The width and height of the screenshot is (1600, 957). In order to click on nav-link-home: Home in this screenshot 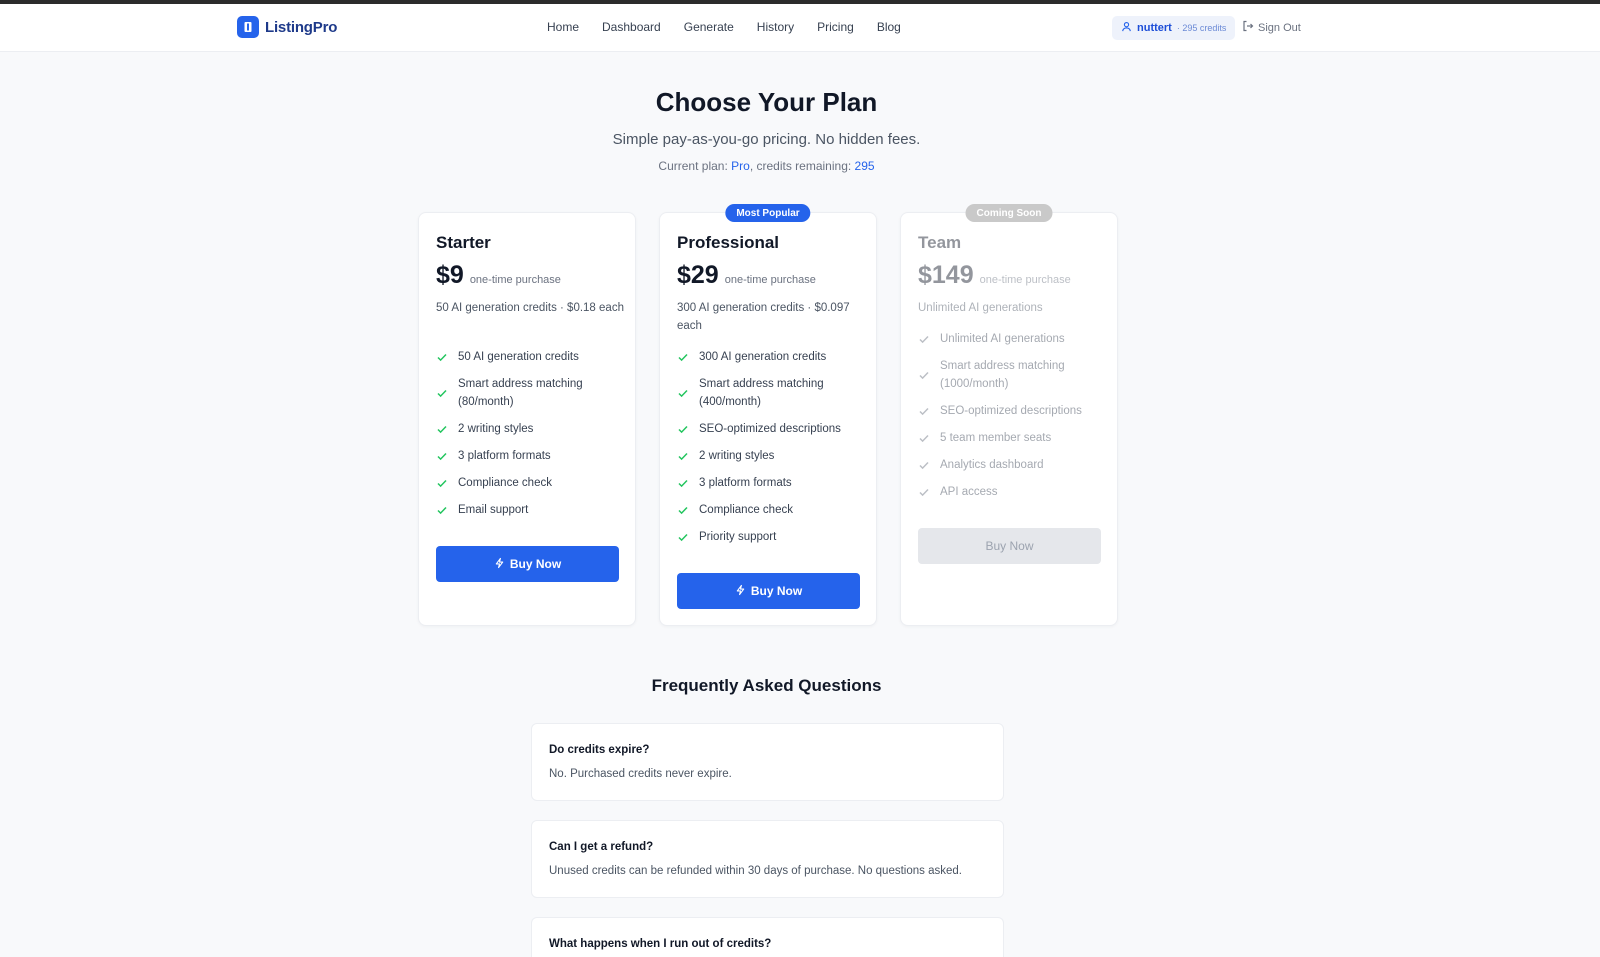, I will do `click(563, 27)`.